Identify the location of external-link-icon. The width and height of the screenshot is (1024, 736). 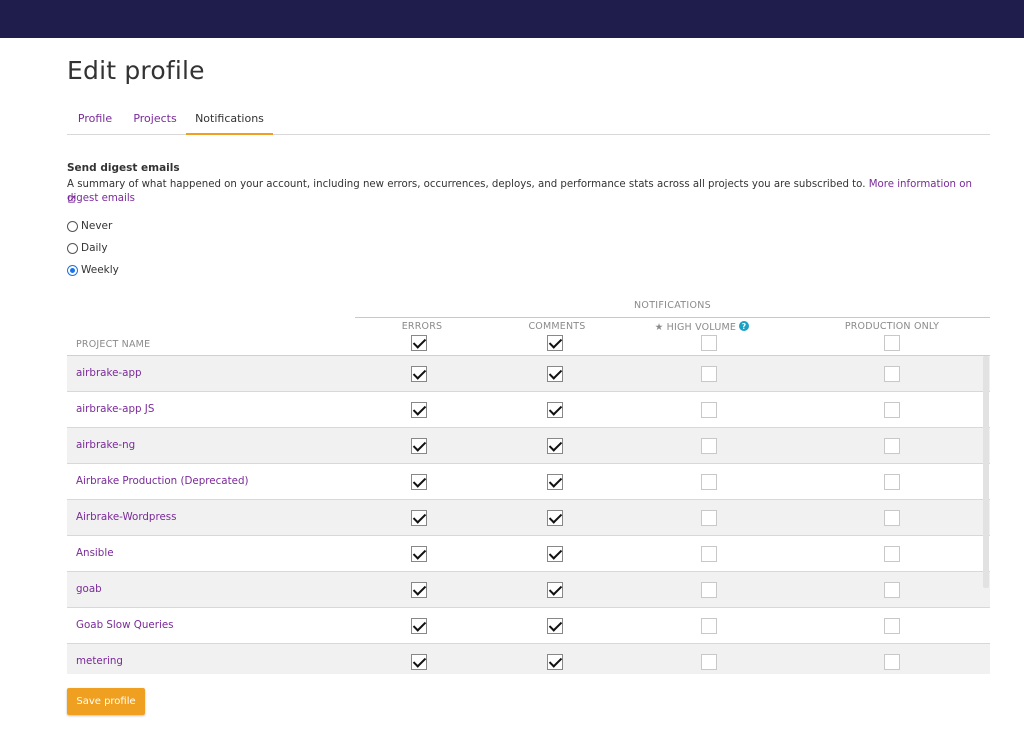
(71, 199).